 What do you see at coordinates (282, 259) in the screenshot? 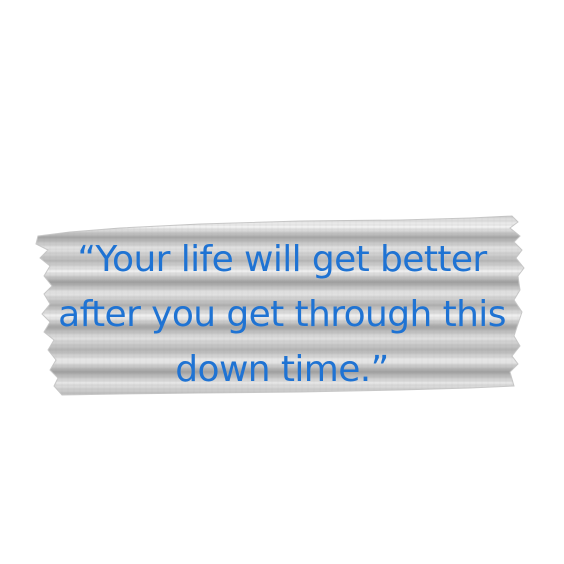
I see `quote-line-1: “Your life will get better` at bounding box center [282, 259].